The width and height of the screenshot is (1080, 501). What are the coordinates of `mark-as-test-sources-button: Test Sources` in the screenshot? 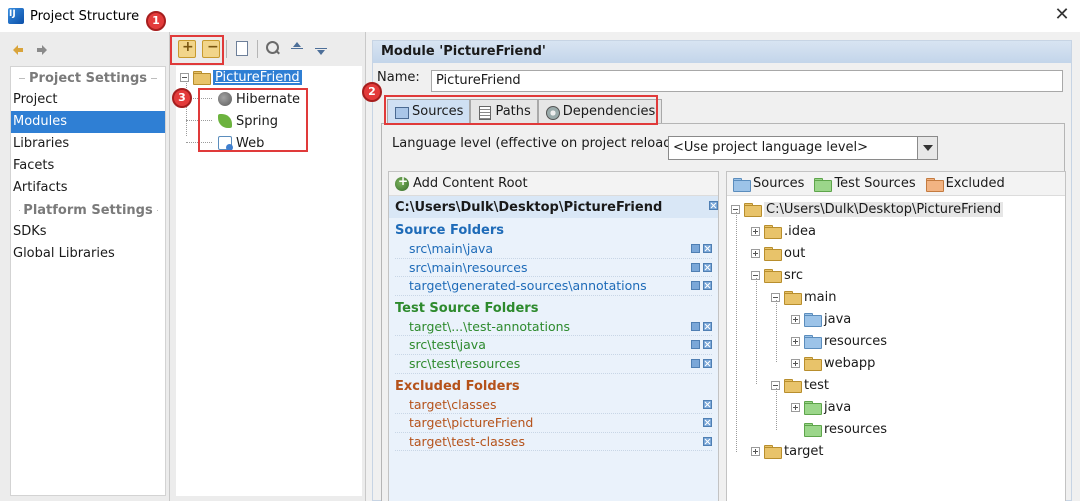 It's located at (865, 184).